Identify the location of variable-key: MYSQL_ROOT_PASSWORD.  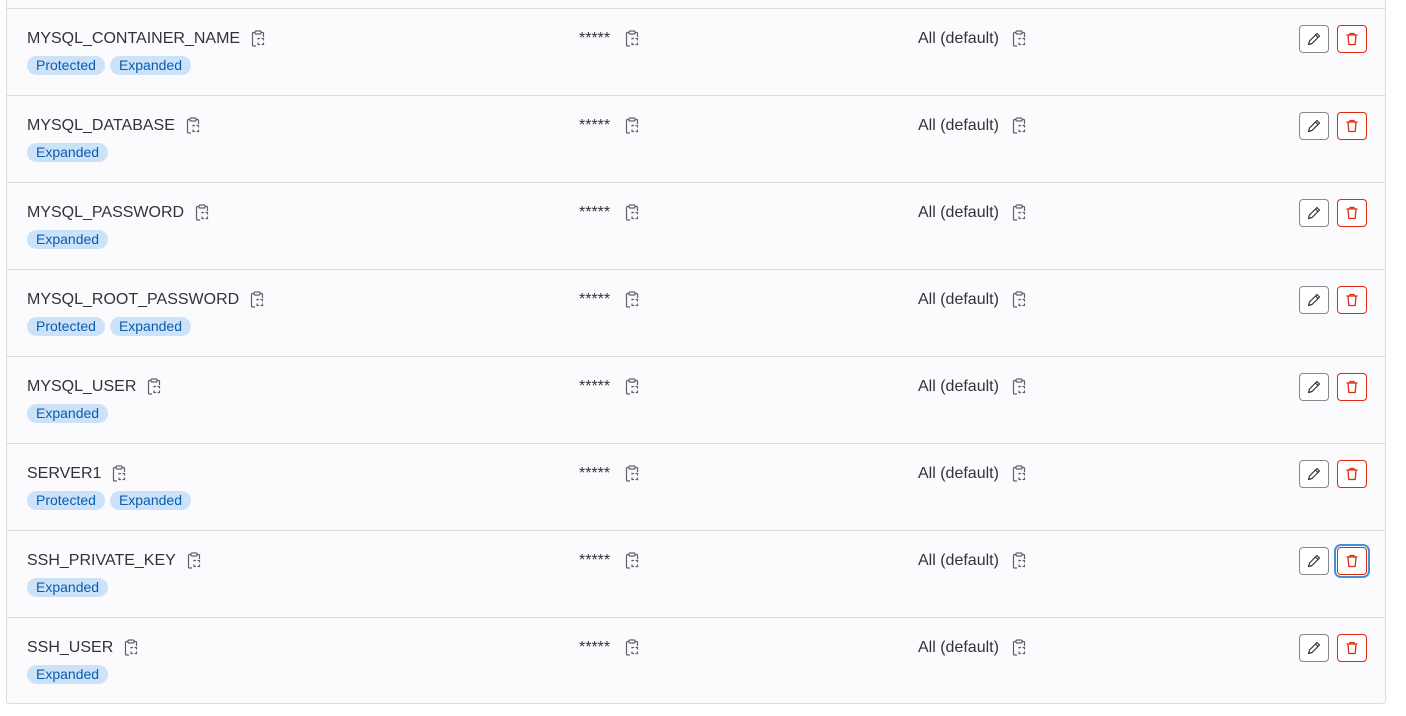
(133, 299).